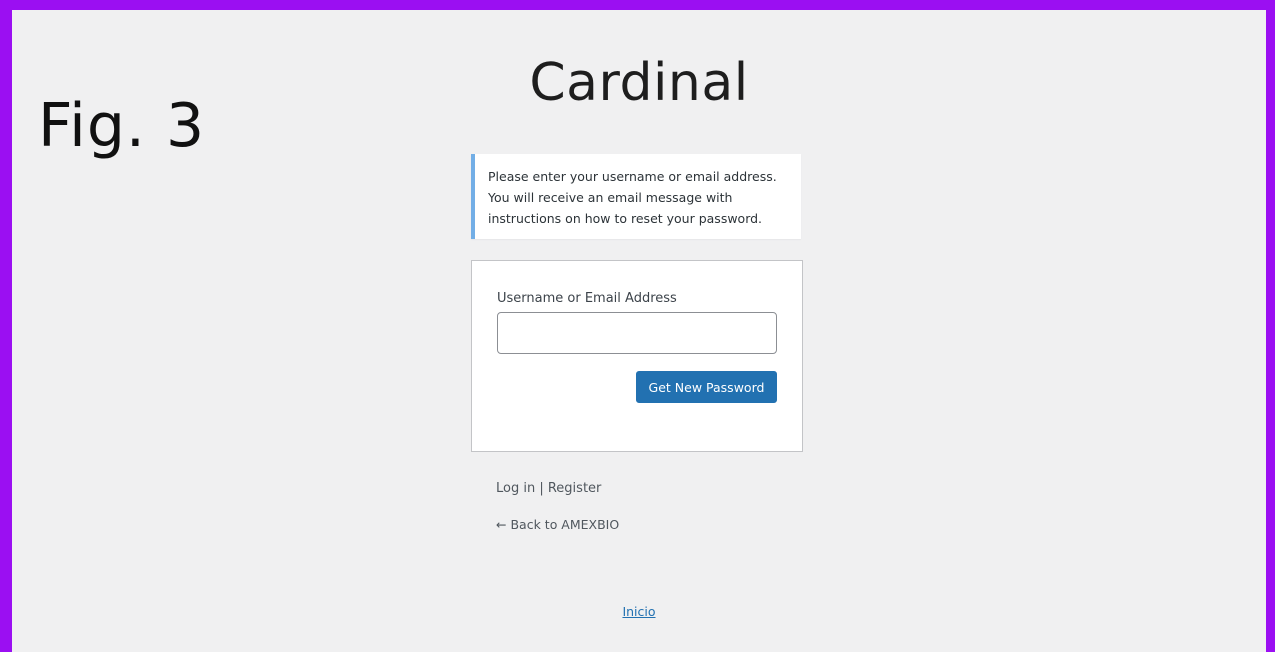  Describe the element at coordinates (610, 197) in the screenshot. I see `notice-line: You will receive an email message with` at that location.